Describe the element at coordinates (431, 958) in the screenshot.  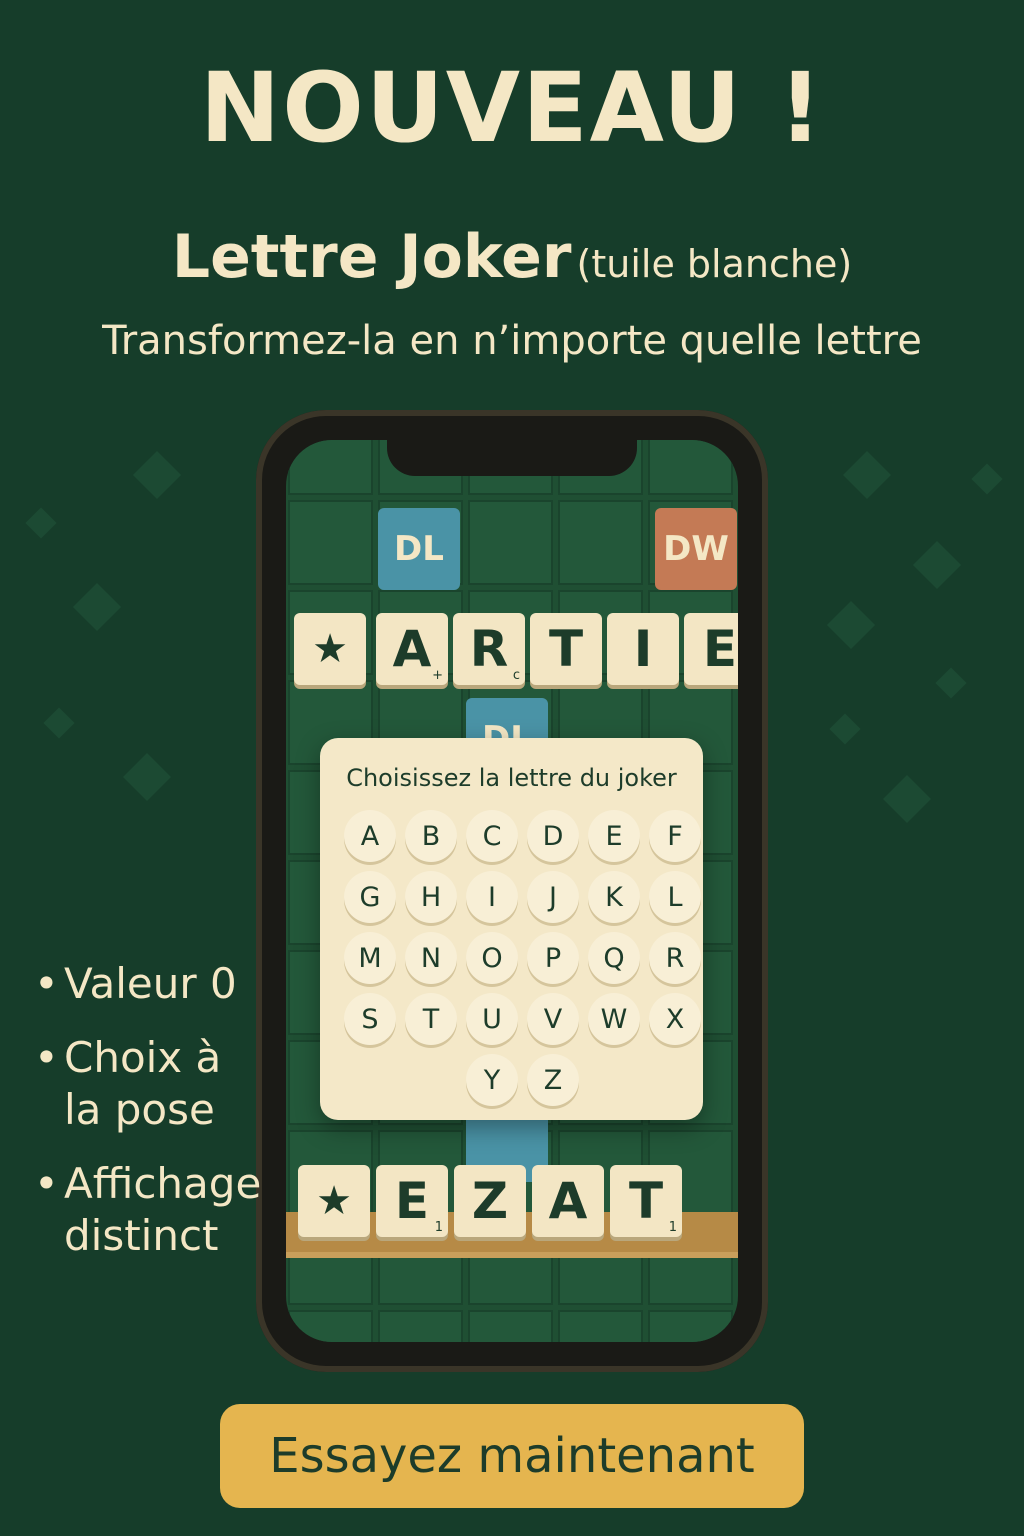
I see `letter-key-n: N` at that location.